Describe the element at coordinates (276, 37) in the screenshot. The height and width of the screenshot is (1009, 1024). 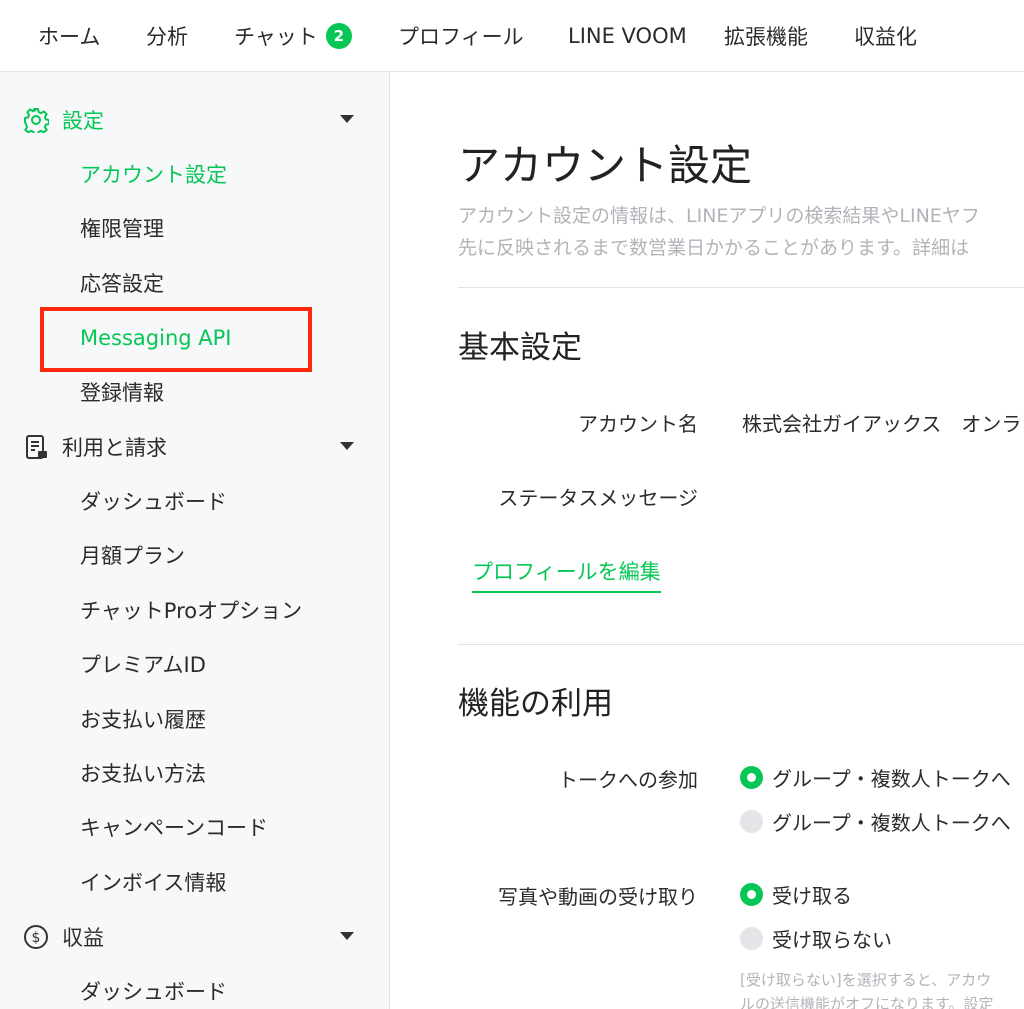
I see `nav-chat-label: チャット` at that location.